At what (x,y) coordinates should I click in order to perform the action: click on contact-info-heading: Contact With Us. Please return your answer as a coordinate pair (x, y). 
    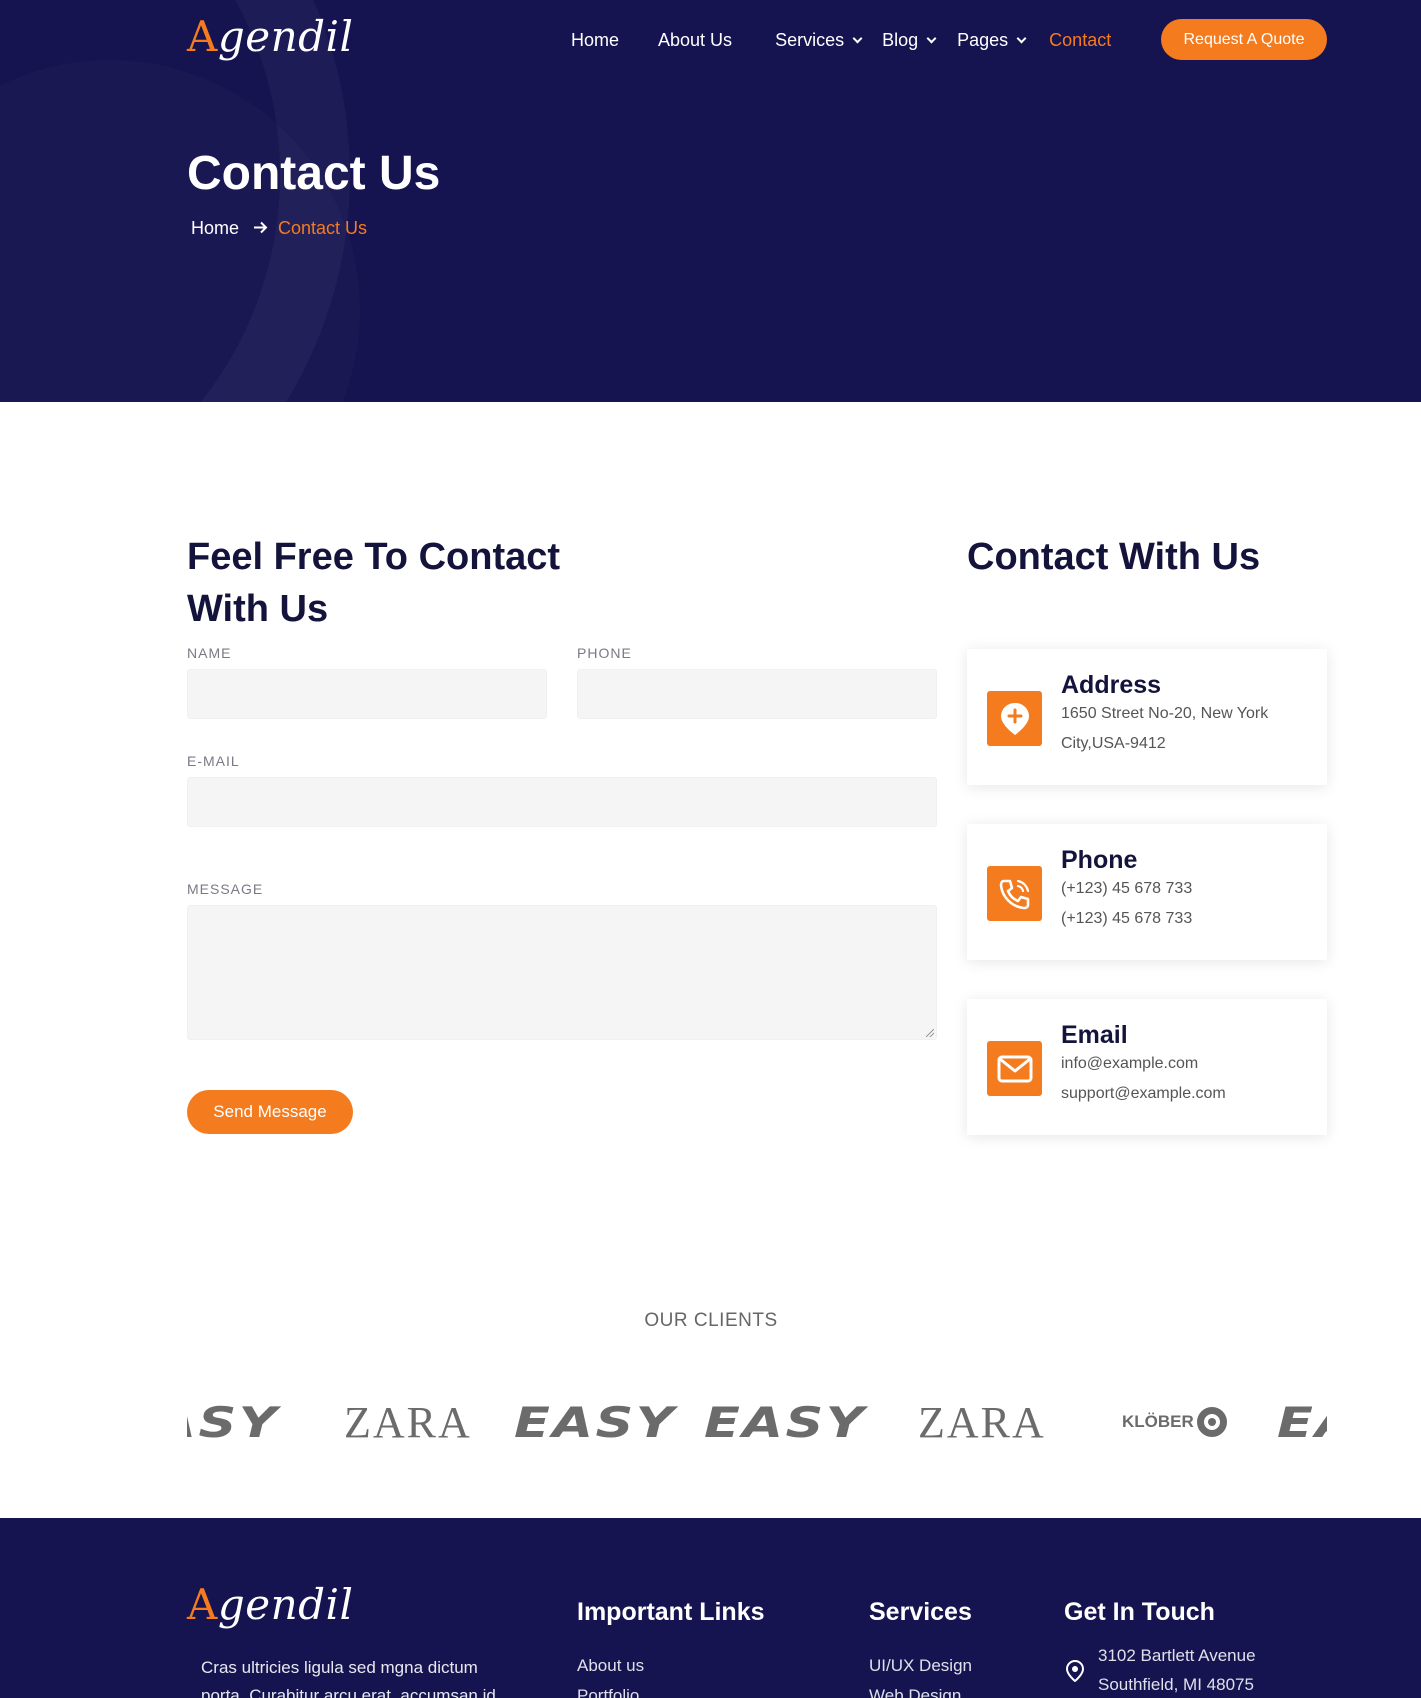
    Looking at the image, I should click on (1114, 557).